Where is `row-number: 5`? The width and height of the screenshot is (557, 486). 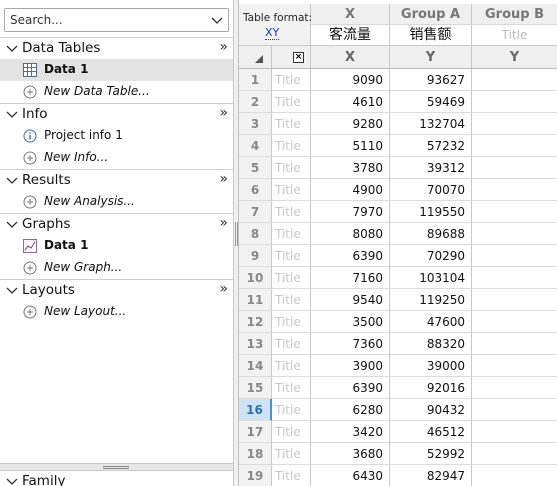 row-number: 5 is located at coordinates (255, 168).